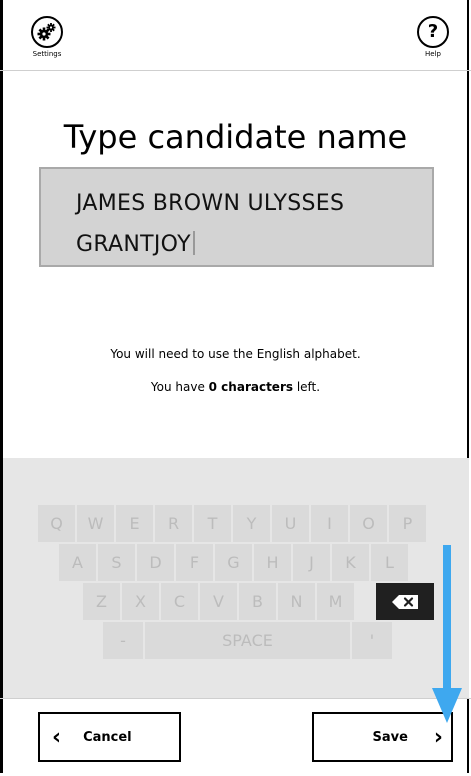 This screenshot has width=471, height=776. Describe the element at coordinates (272, 562) in the screenshot. I see `key-h: H` at that location.